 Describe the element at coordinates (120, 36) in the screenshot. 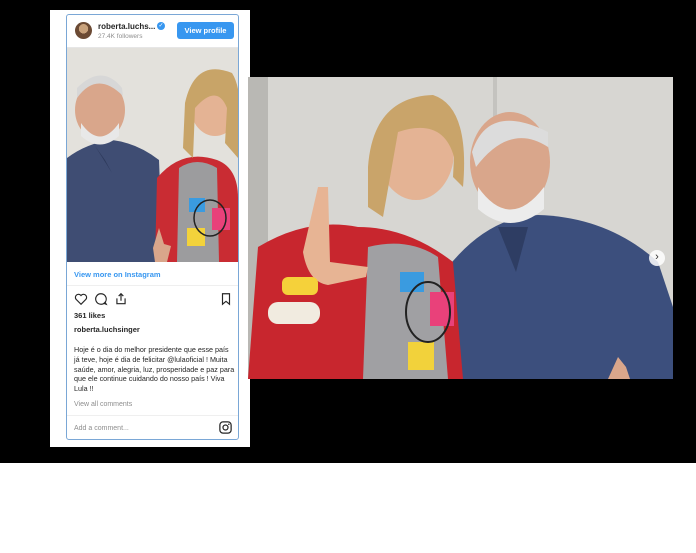

I see `follower-count: 27.4K followers` at that location.